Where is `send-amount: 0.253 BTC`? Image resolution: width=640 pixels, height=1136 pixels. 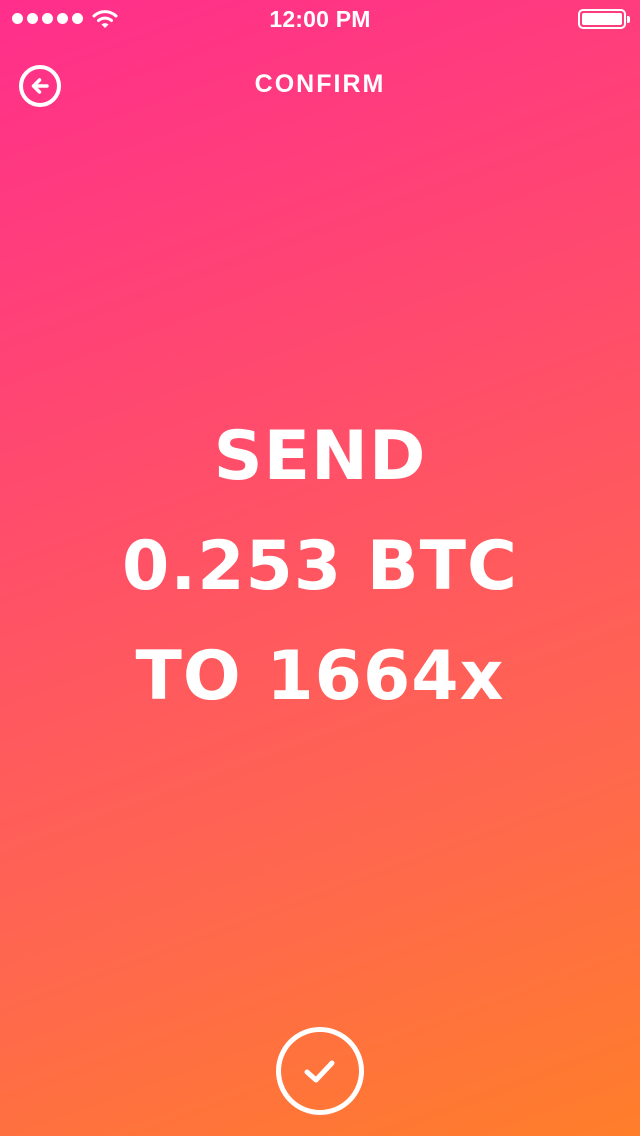
send-amount: 0.253 BTC is located at coordinates (320, 566).